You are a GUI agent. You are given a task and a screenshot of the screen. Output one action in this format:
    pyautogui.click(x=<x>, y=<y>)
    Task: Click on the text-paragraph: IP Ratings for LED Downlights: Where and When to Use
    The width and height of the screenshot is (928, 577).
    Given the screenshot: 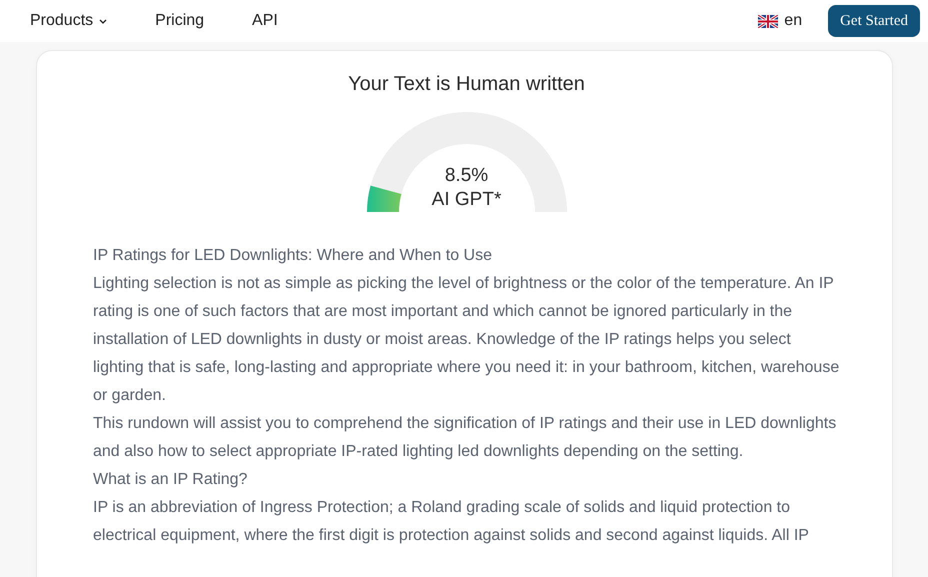 What is the action you would take?
    pyautogui.click(x=293, y=256)
    